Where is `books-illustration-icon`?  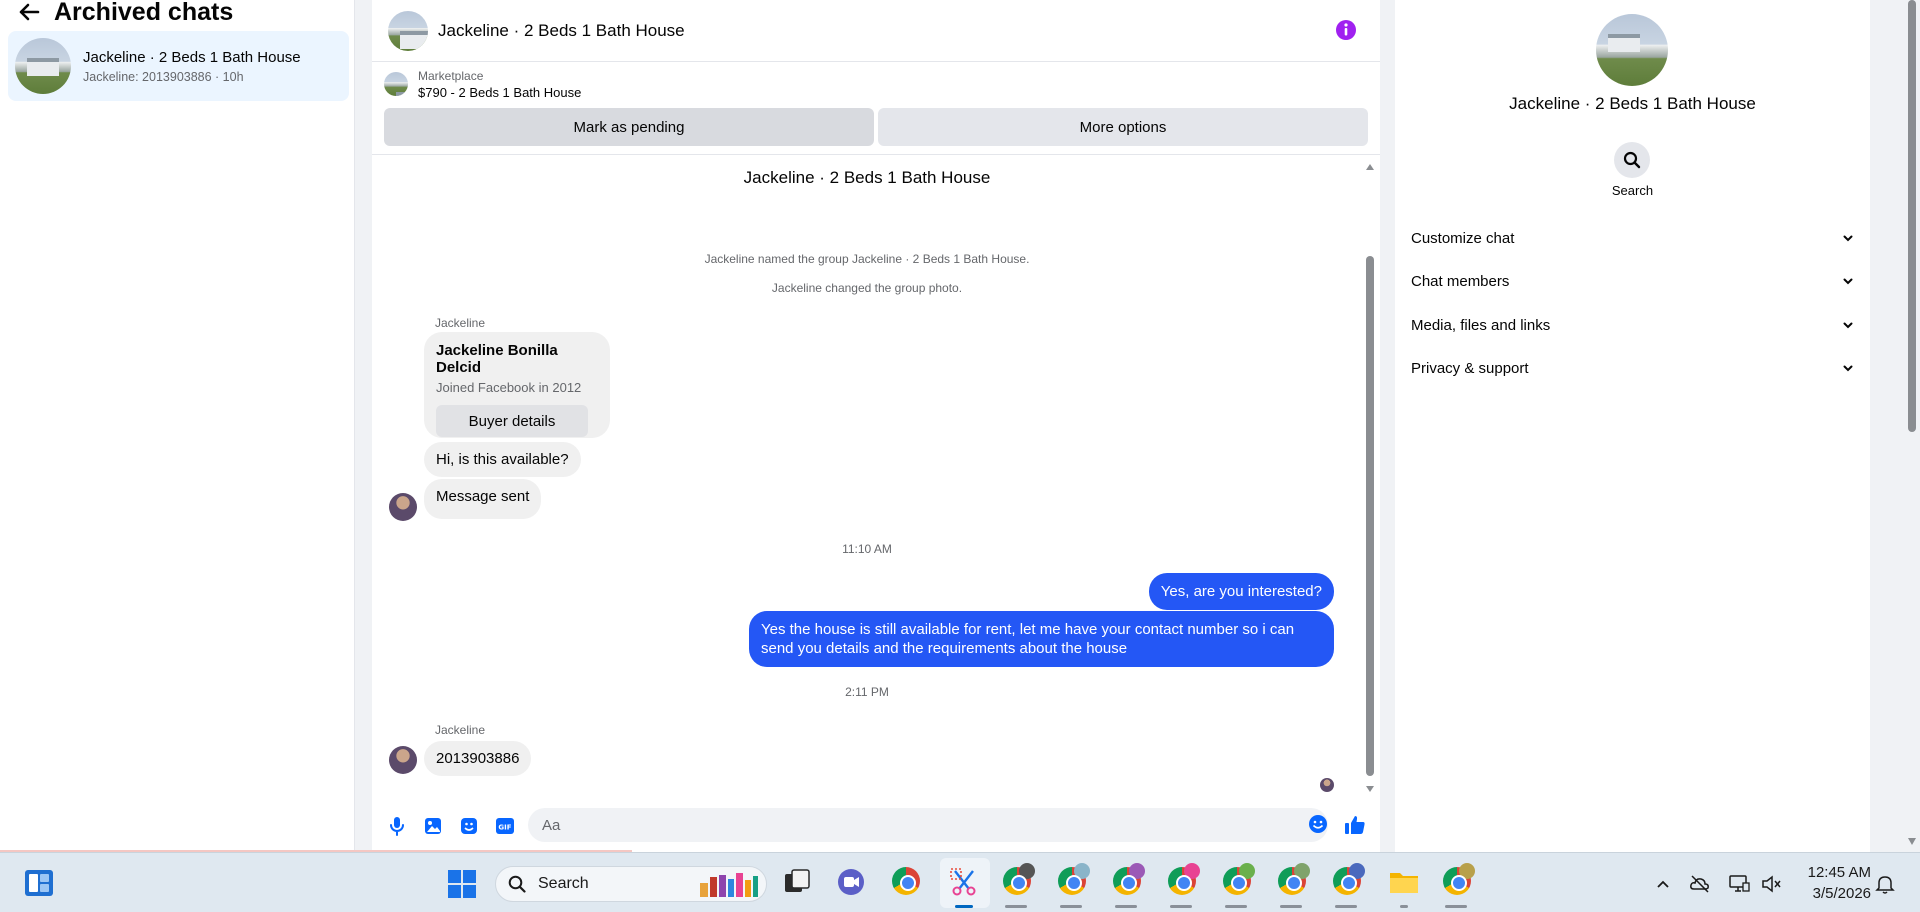 books-illustration-icon is located at coordinates (729, 885).